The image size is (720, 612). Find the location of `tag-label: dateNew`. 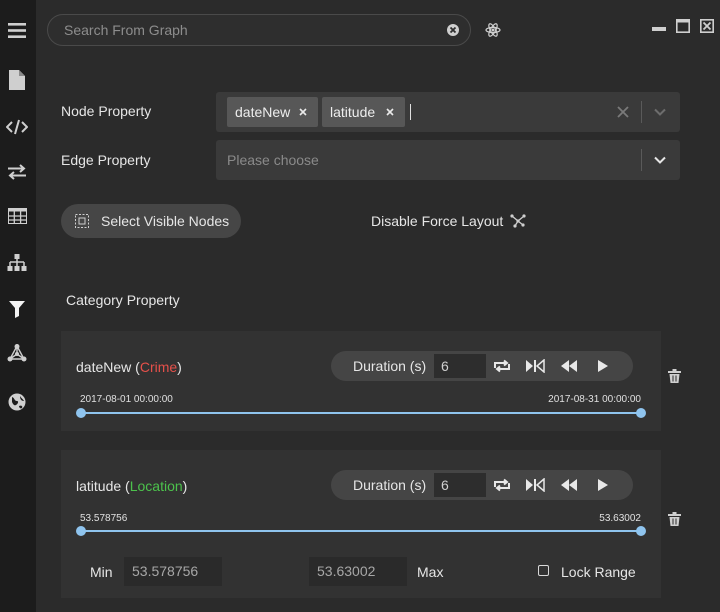

tag-label: dateNew is located at coordinates (263, 112).